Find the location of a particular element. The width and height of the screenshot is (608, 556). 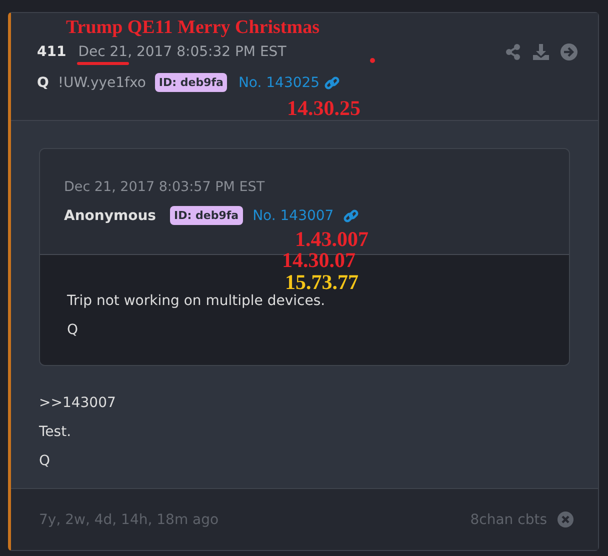

underline-mark is located at coordinates (103, 63).